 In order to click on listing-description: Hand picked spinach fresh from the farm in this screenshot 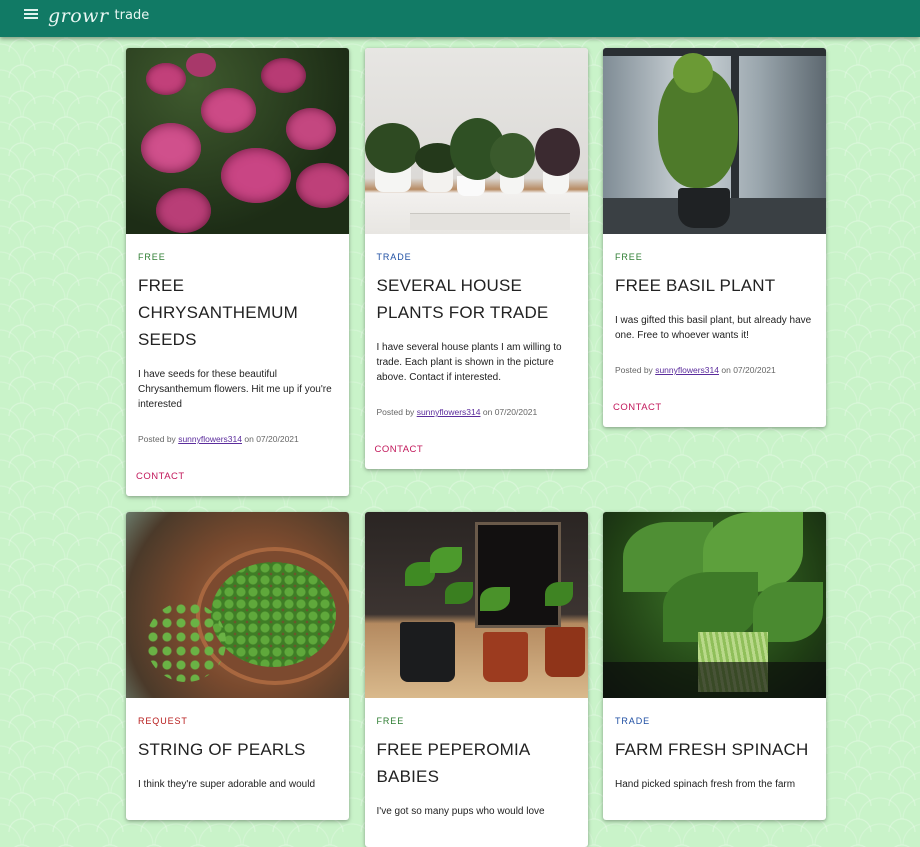, I will do `click(705, 784)`.